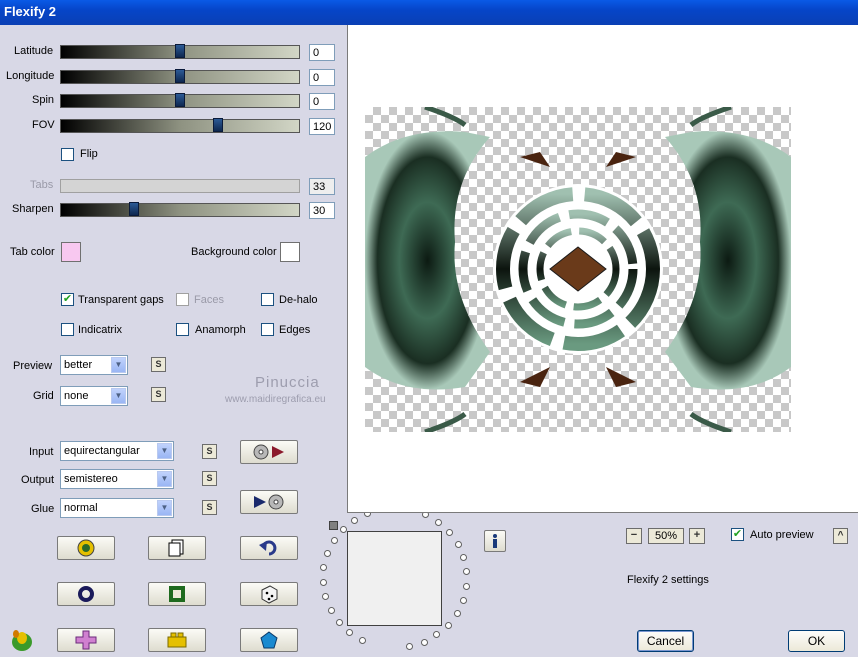 The height and width of the screenshot is (657, 858). I want to click on flip-checkbox, so click(67, 154).